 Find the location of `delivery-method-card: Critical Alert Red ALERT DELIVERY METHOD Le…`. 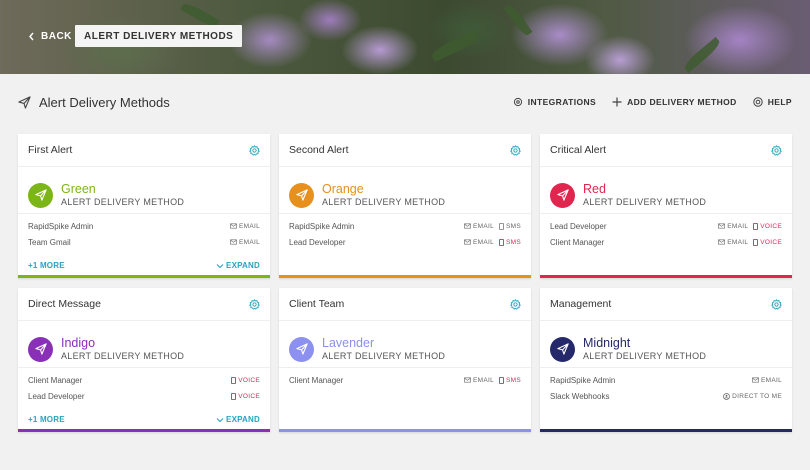

delivery-method-card: Critical Alert Red ALERT DELIVERY METHOD Le… is located at coordinates (666, 206).